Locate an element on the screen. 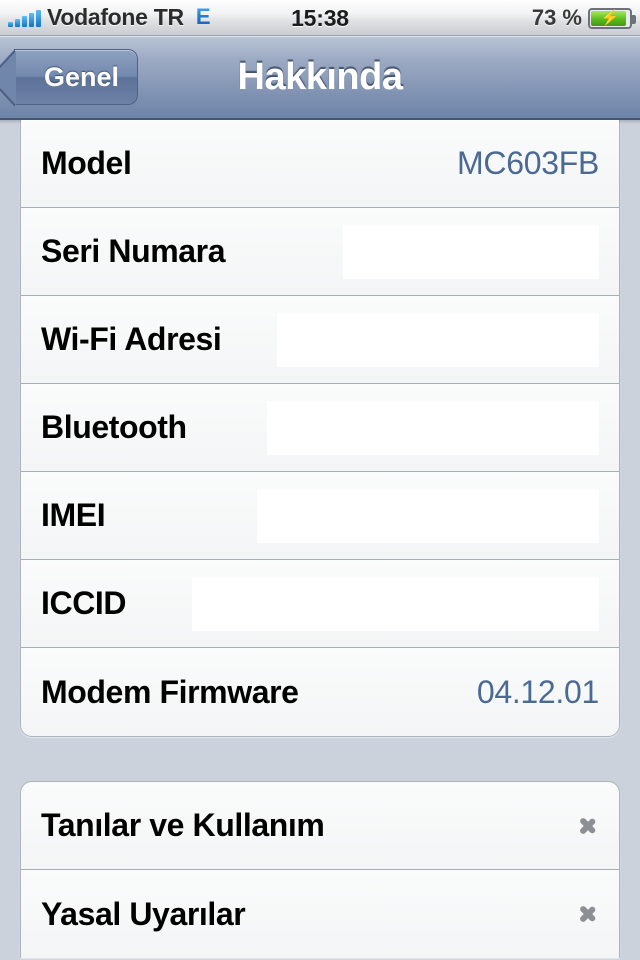 This screenshot has height=960, width=640. table-row: Model MC603FB is located at coordinates (320, 164).